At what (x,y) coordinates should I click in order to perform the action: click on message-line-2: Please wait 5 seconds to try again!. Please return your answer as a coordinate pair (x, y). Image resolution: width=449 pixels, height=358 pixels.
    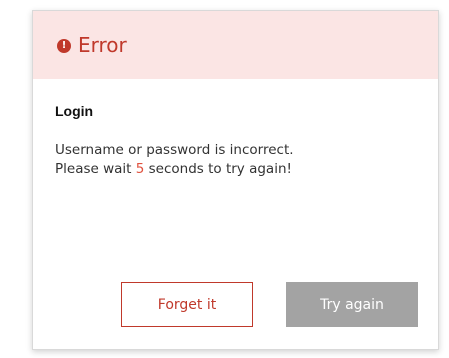
    Looking at the image, I should click on (235, 169).